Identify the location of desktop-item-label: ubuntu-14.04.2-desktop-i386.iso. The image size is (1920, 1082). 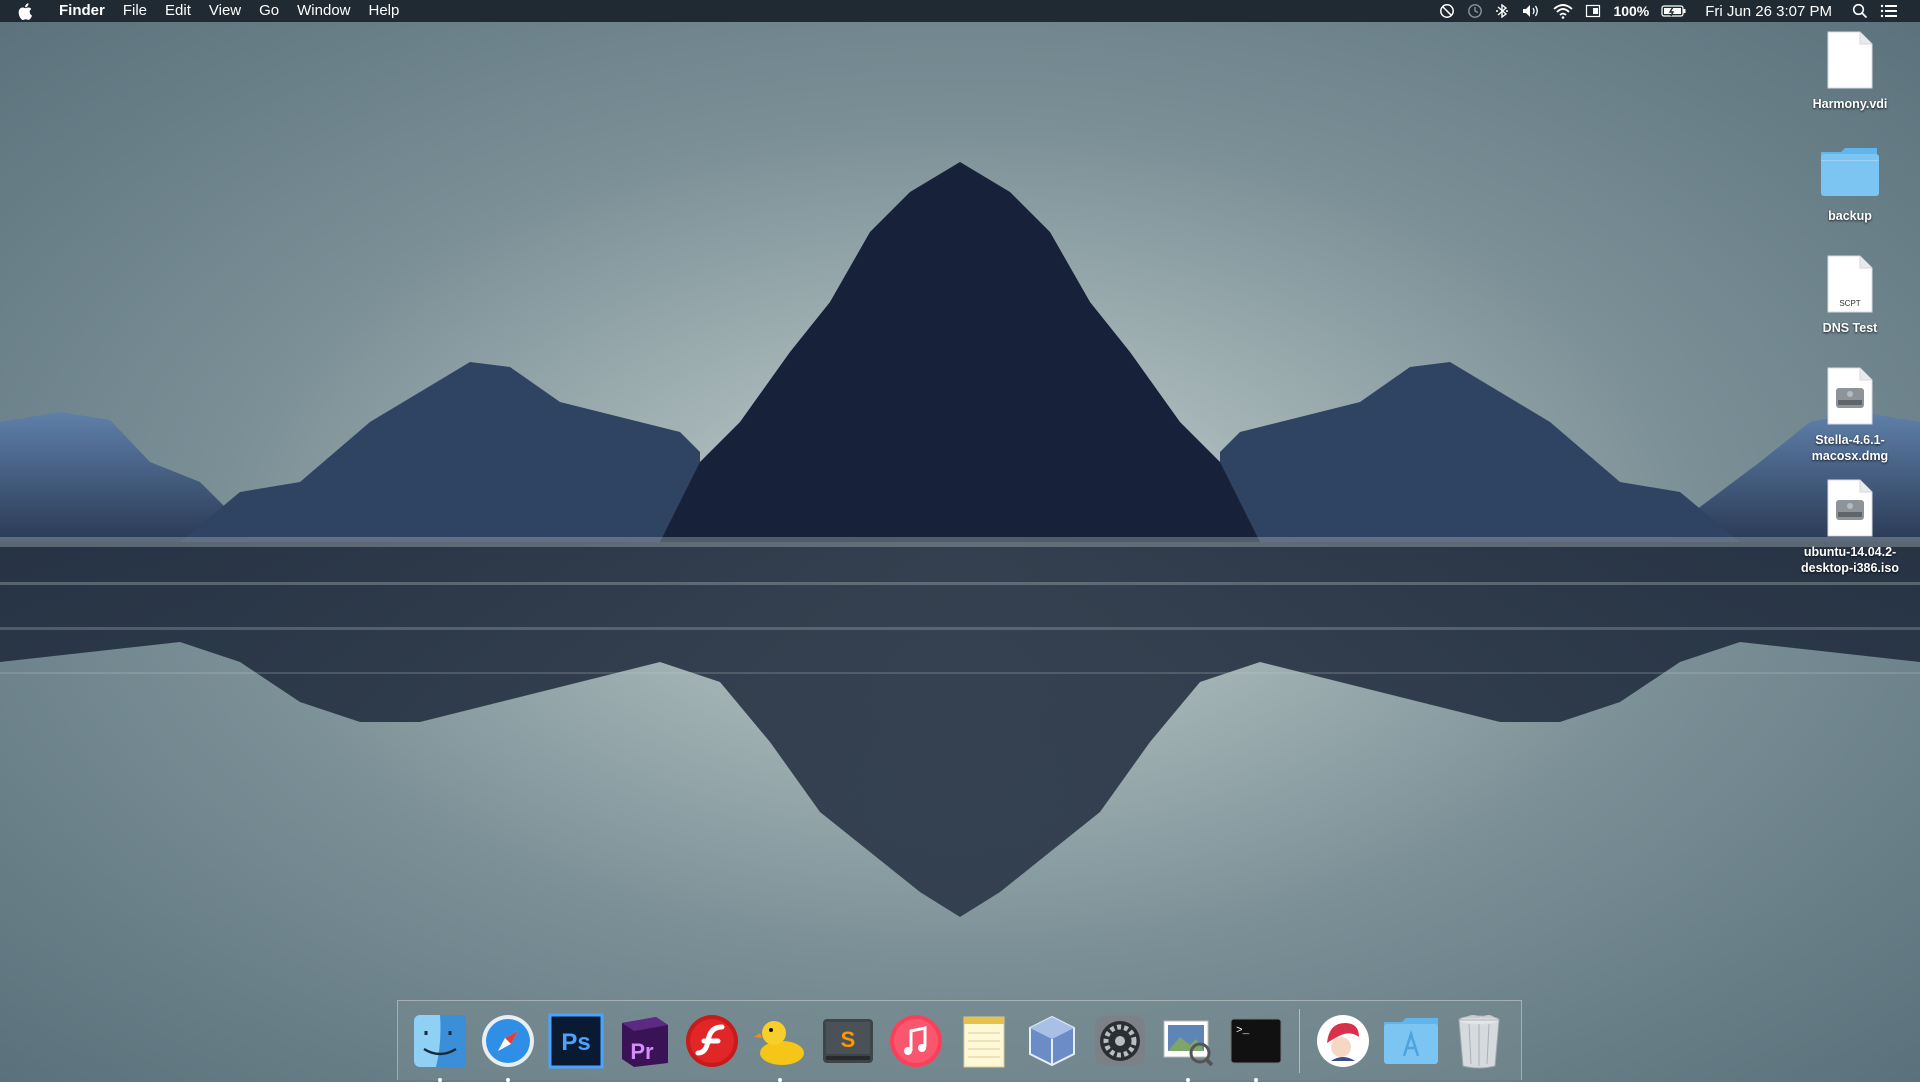
(1850, 560).